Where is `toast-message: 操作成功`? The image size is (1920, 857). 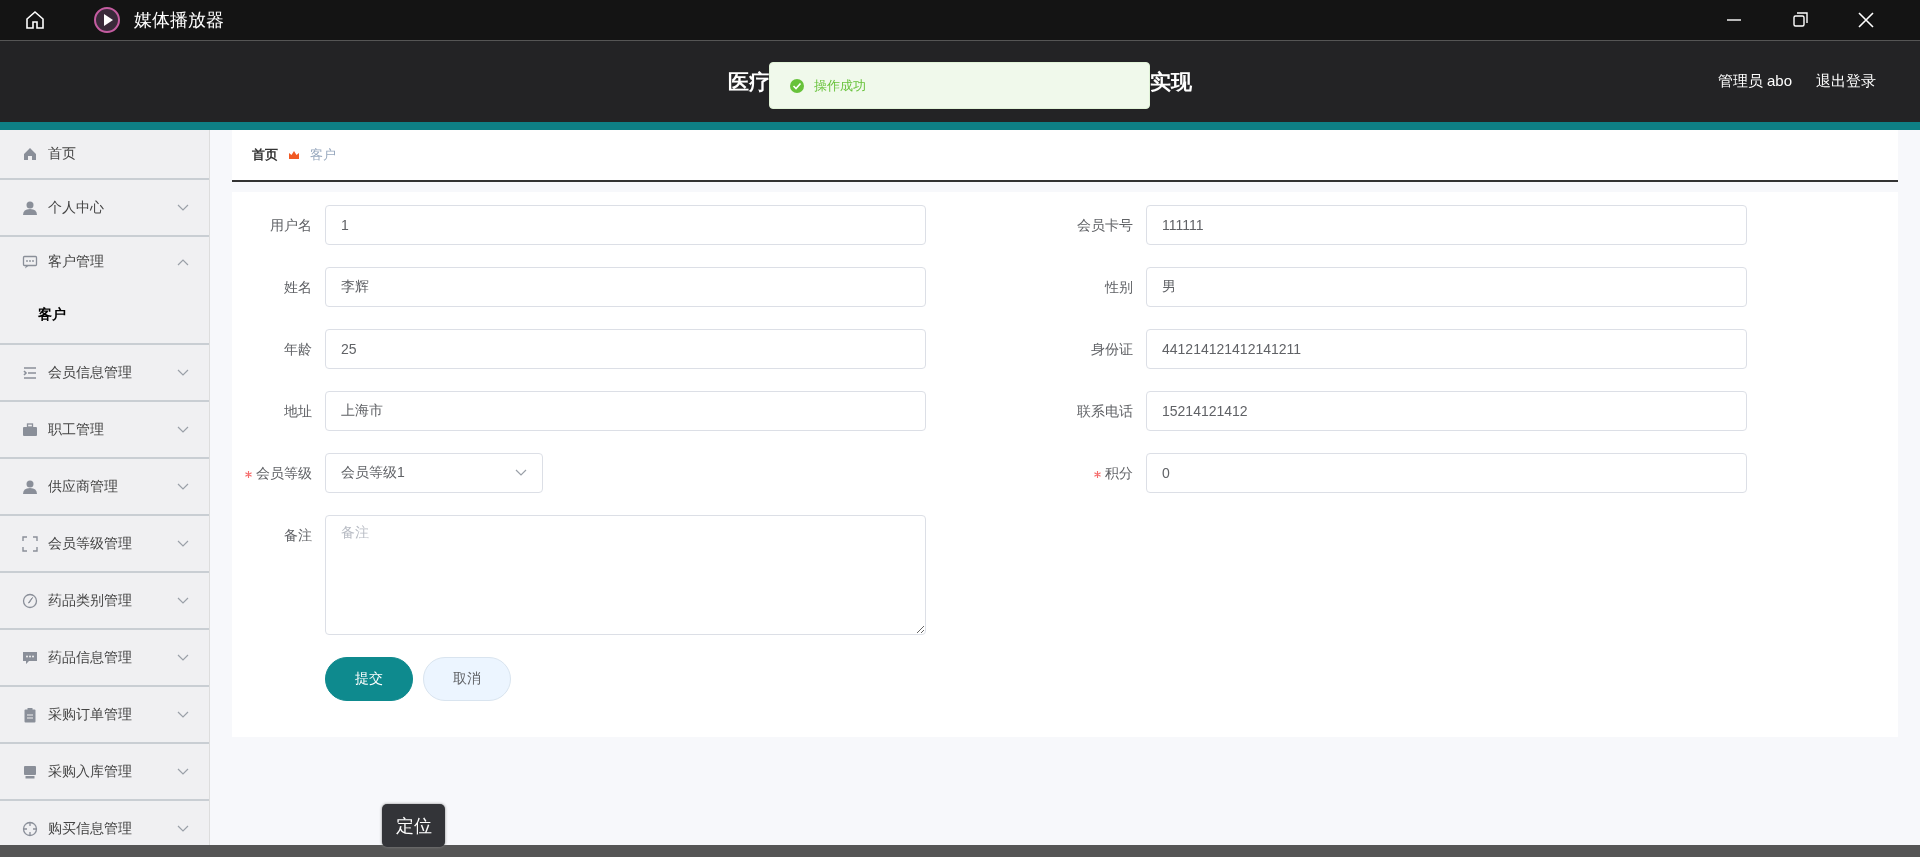
toast-message: 操作成功 is located at coordinates (840, 85).